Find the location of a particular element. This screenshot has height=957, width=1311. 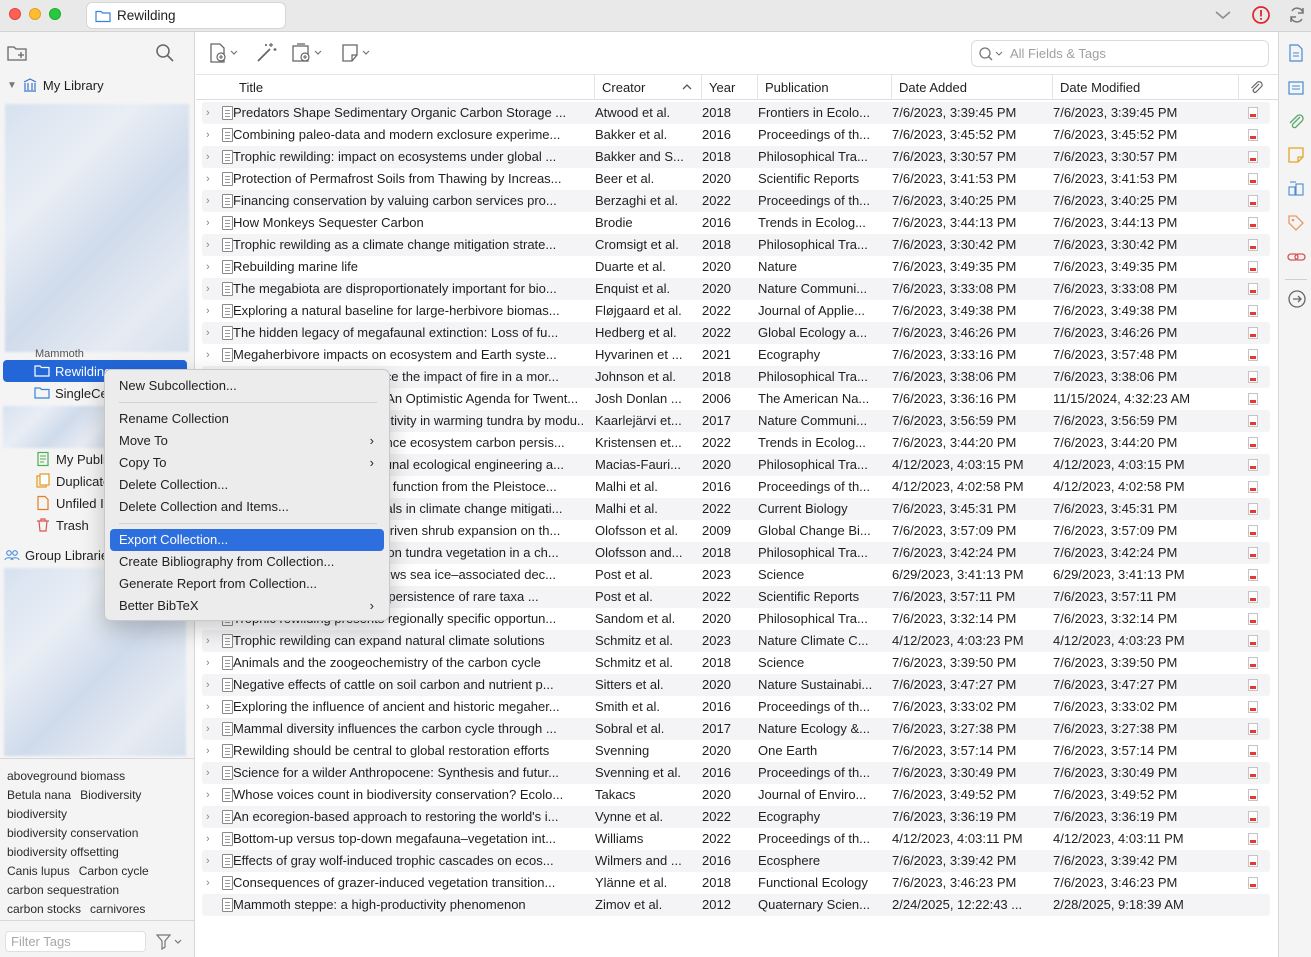

notes-icon is located at coordinates (1296, 155).